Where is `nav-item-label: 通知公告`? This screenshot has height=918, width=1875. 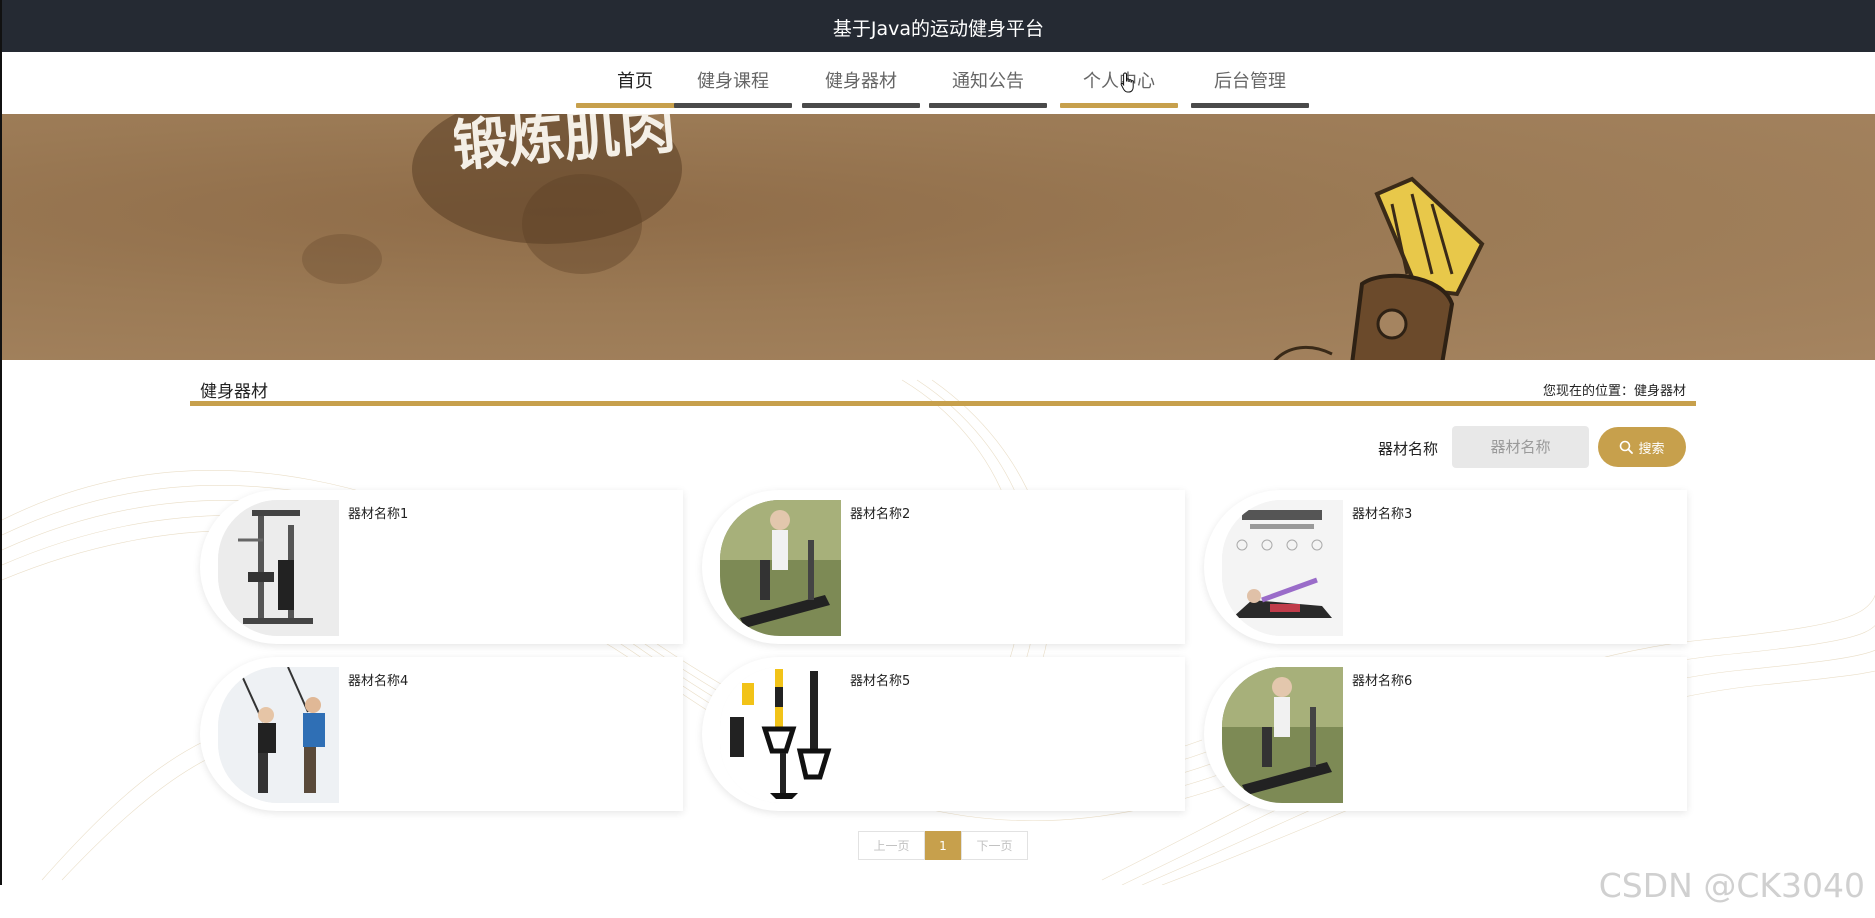
nav-item-label: 通知公告 is located at coordinates (988, 81).